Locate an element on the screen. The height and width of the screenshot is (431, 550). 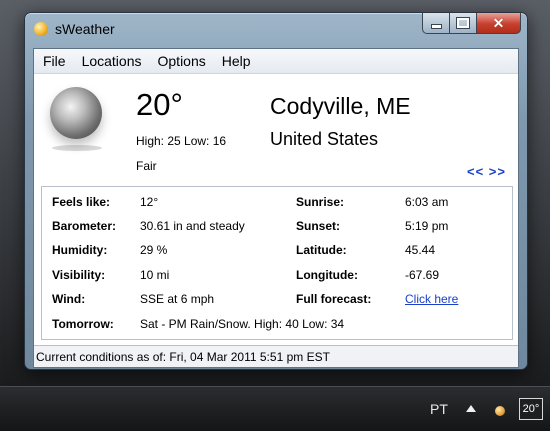
maximize-icon is located at coordinates (463, 23).